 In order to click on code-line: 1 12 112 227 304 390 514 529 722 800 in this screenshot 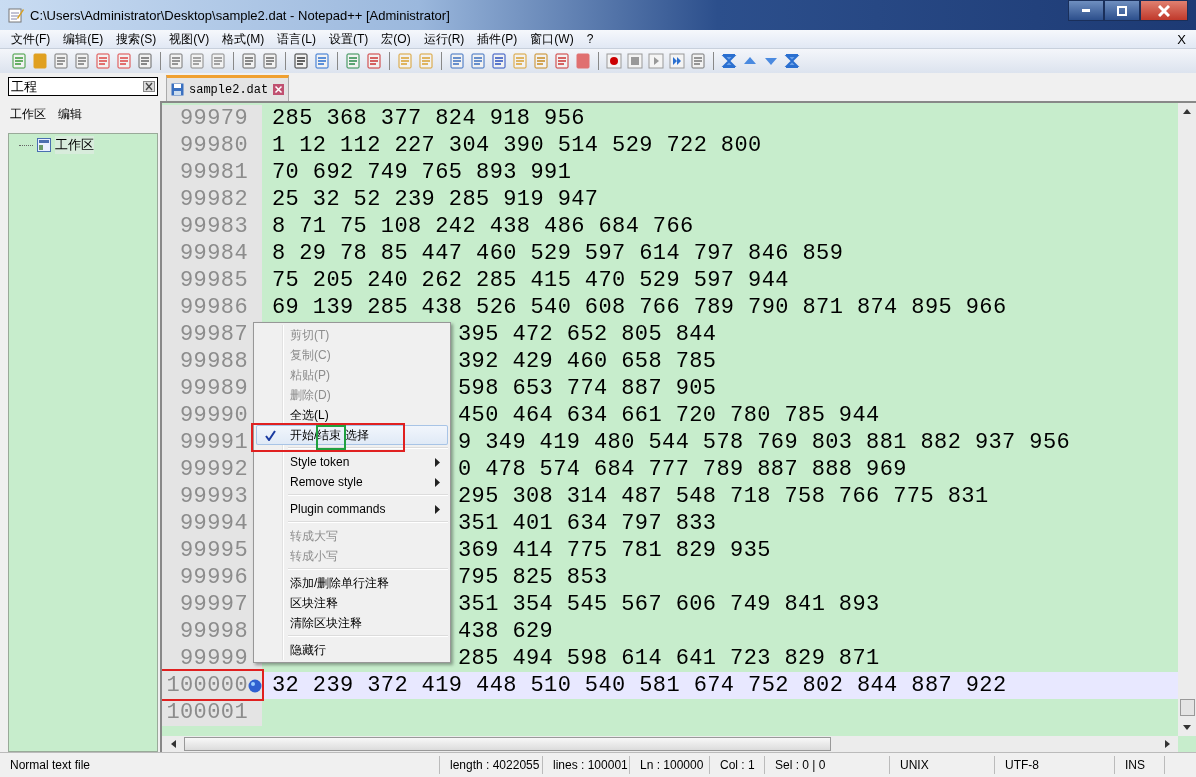, I will do `click(517, 145)`.